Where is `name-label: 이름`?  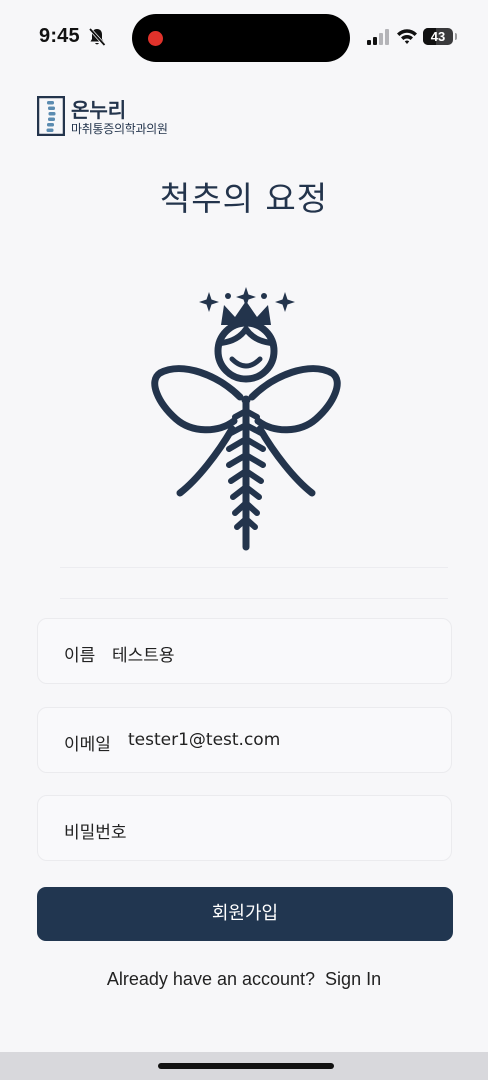 name-label: 이름 is located at coordinates (80, 656).